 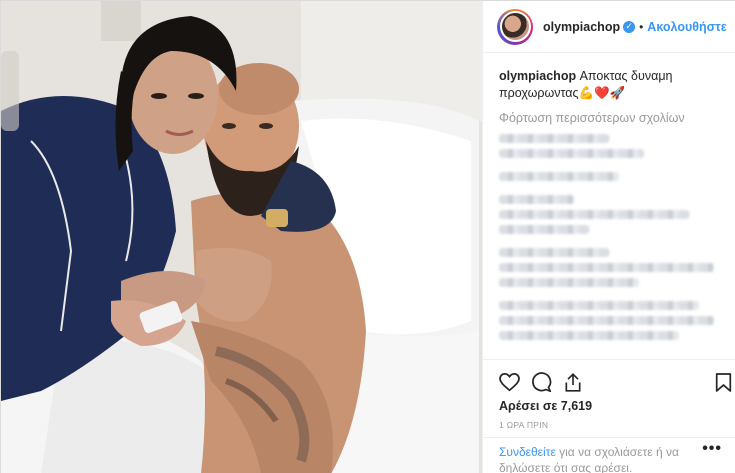 I want to click on more-options-icon: •••, so click(x=712, y=449).